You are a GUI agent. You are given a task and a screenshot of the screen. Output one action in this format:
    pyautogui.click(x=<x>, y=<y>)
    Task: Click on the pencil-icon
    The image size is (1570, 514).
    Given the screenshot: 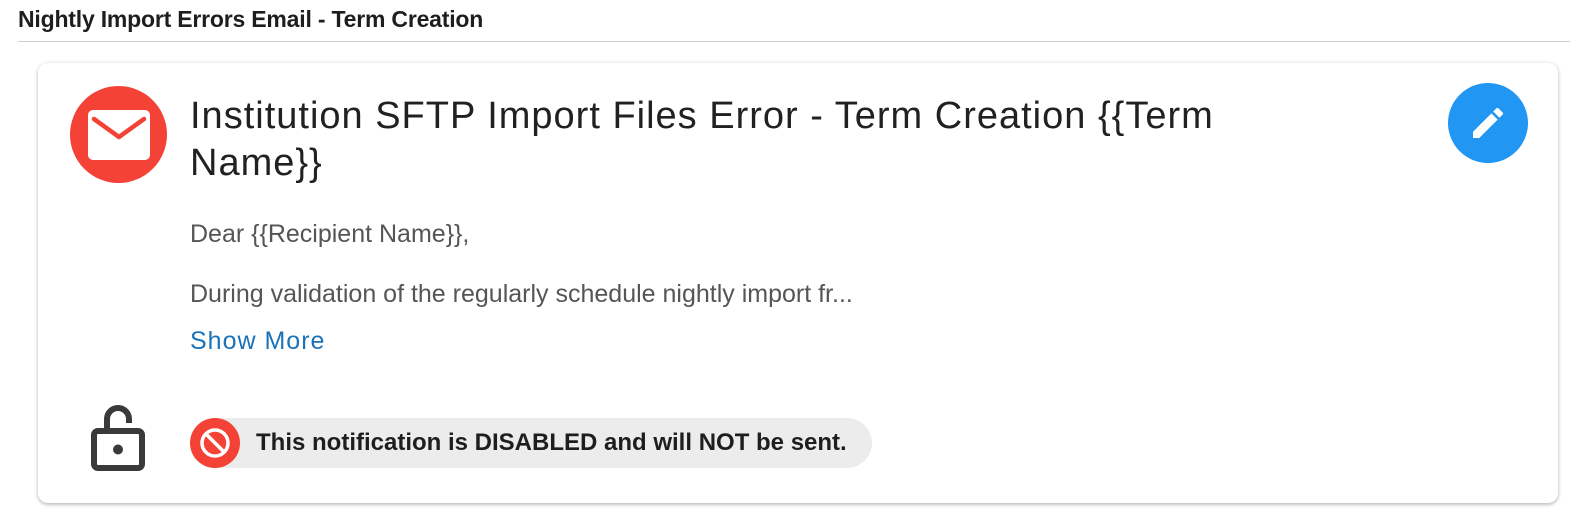 What is the action you would take?
    pyautogui.click(x=1488, y=122)
    